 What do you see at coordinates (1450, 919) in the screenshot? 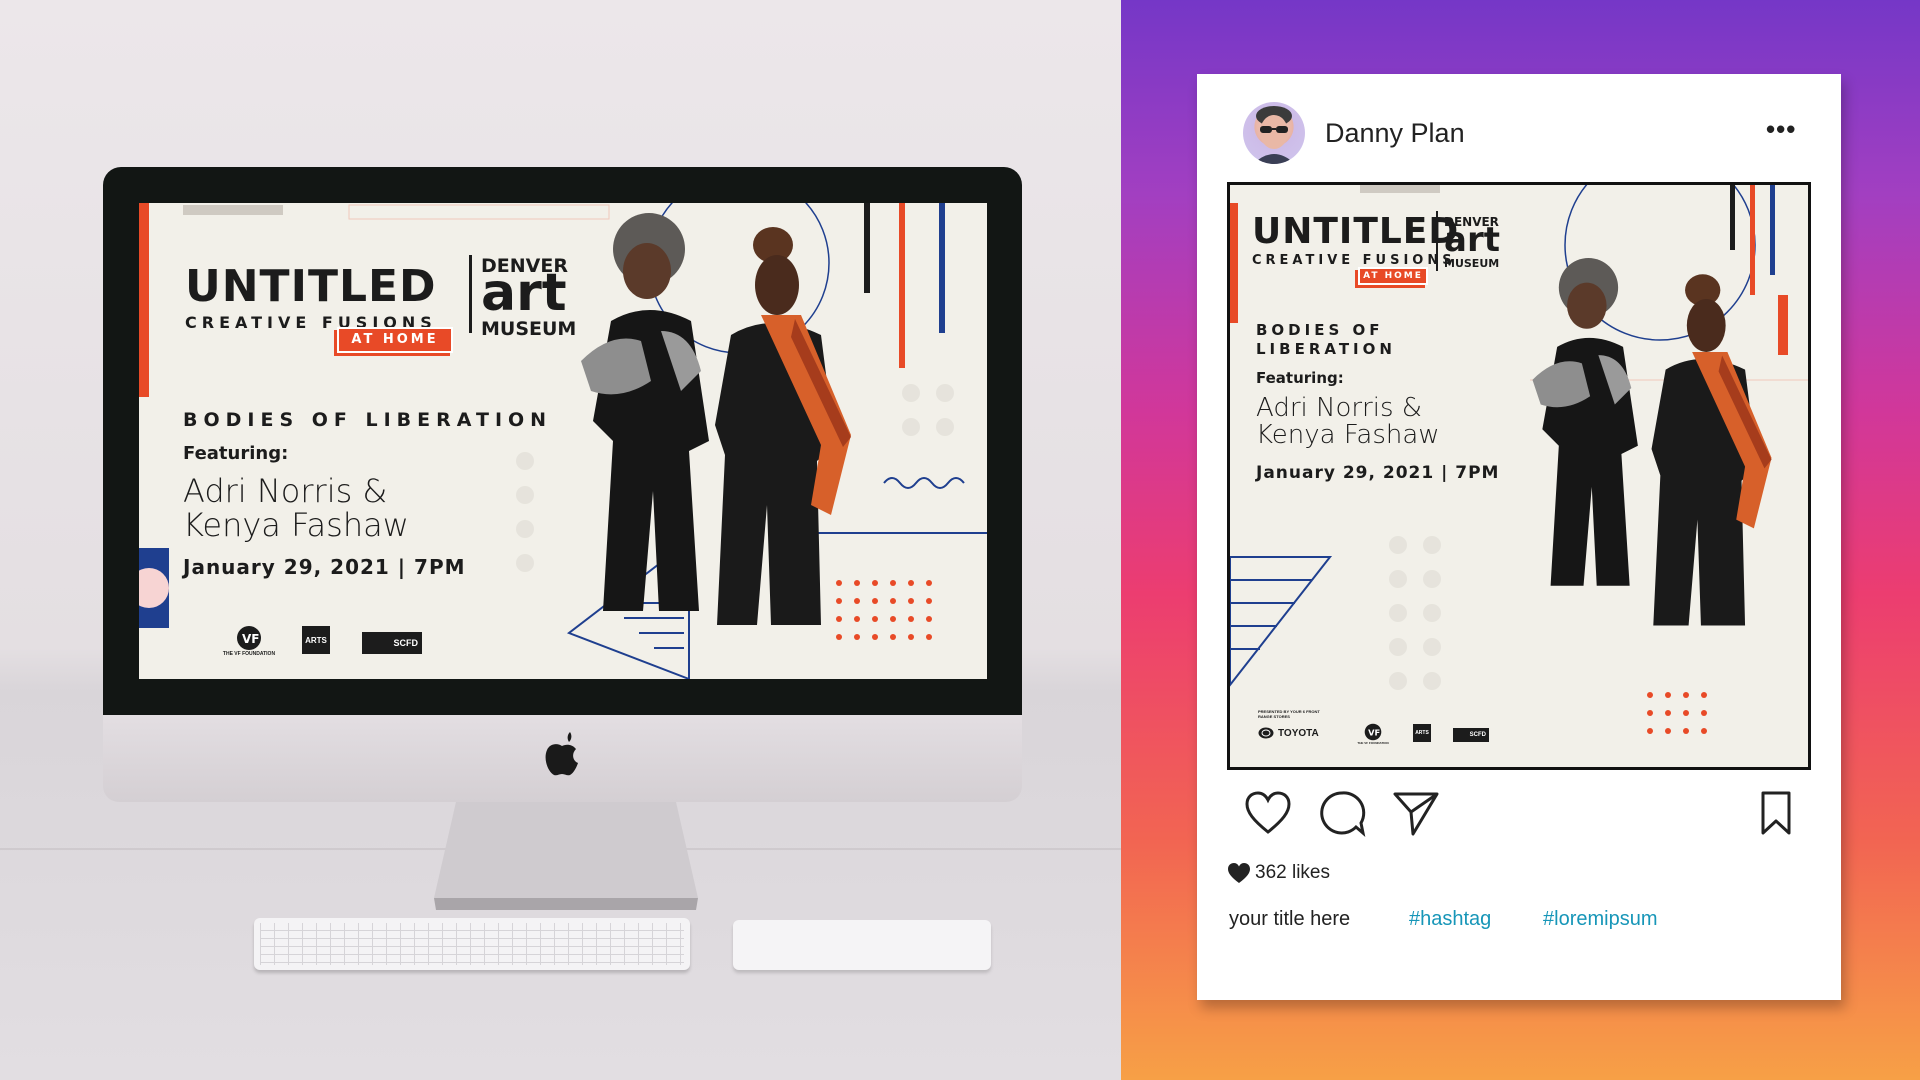
I see `hashtag-link: #hashtag` at bounding box center [1450, 919].